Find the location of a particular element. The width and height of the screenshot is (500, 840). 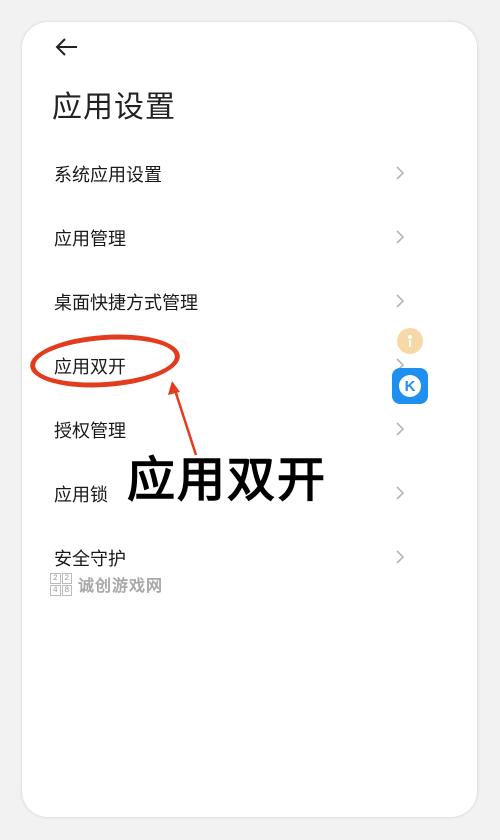

menu-item-label: 桌面快捷方式管理 is located at coordinates (126, 303).